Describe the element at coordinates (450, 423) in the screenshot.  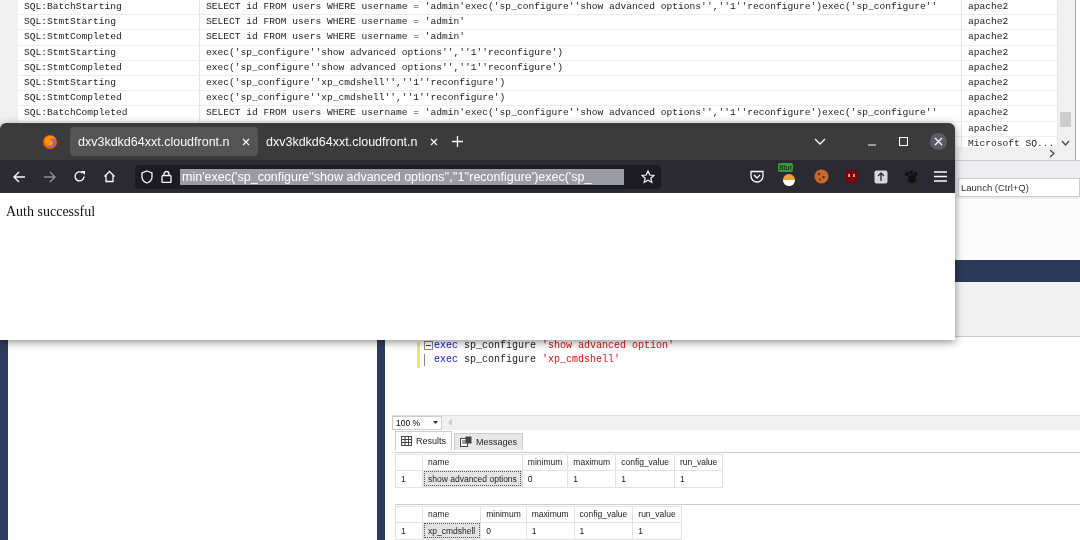
I see `left-arrow-icon` at that location.